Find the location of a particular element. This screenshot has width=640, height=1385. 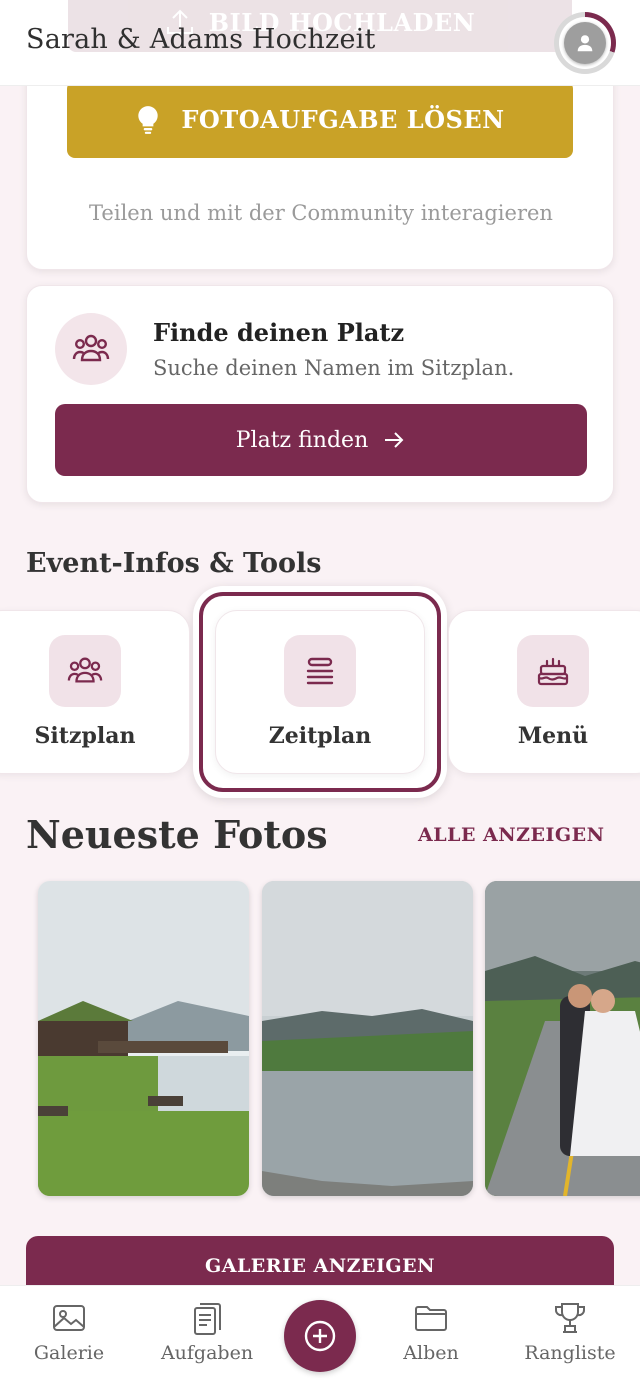

nav-item-galerie: Galerie is located at coordinates (69, 1332).